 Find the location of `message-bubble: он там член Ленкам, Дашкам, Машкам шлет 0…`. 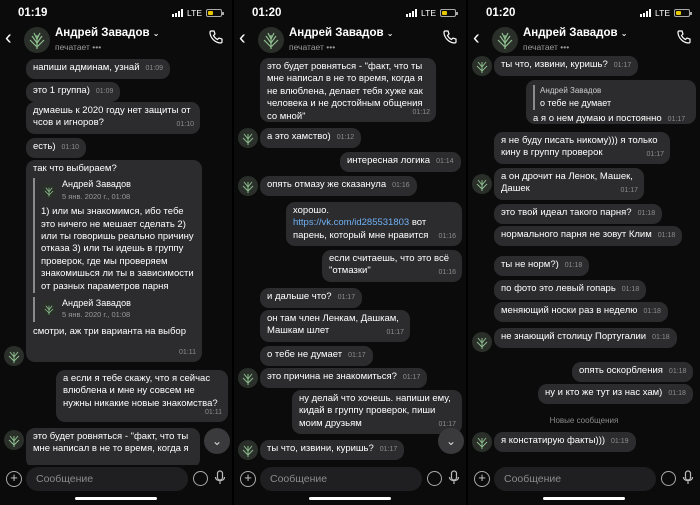

message-bubble: он там член Ленкам, Дашкам, Машкам шлет 0… is located at coordinates (335, 326).